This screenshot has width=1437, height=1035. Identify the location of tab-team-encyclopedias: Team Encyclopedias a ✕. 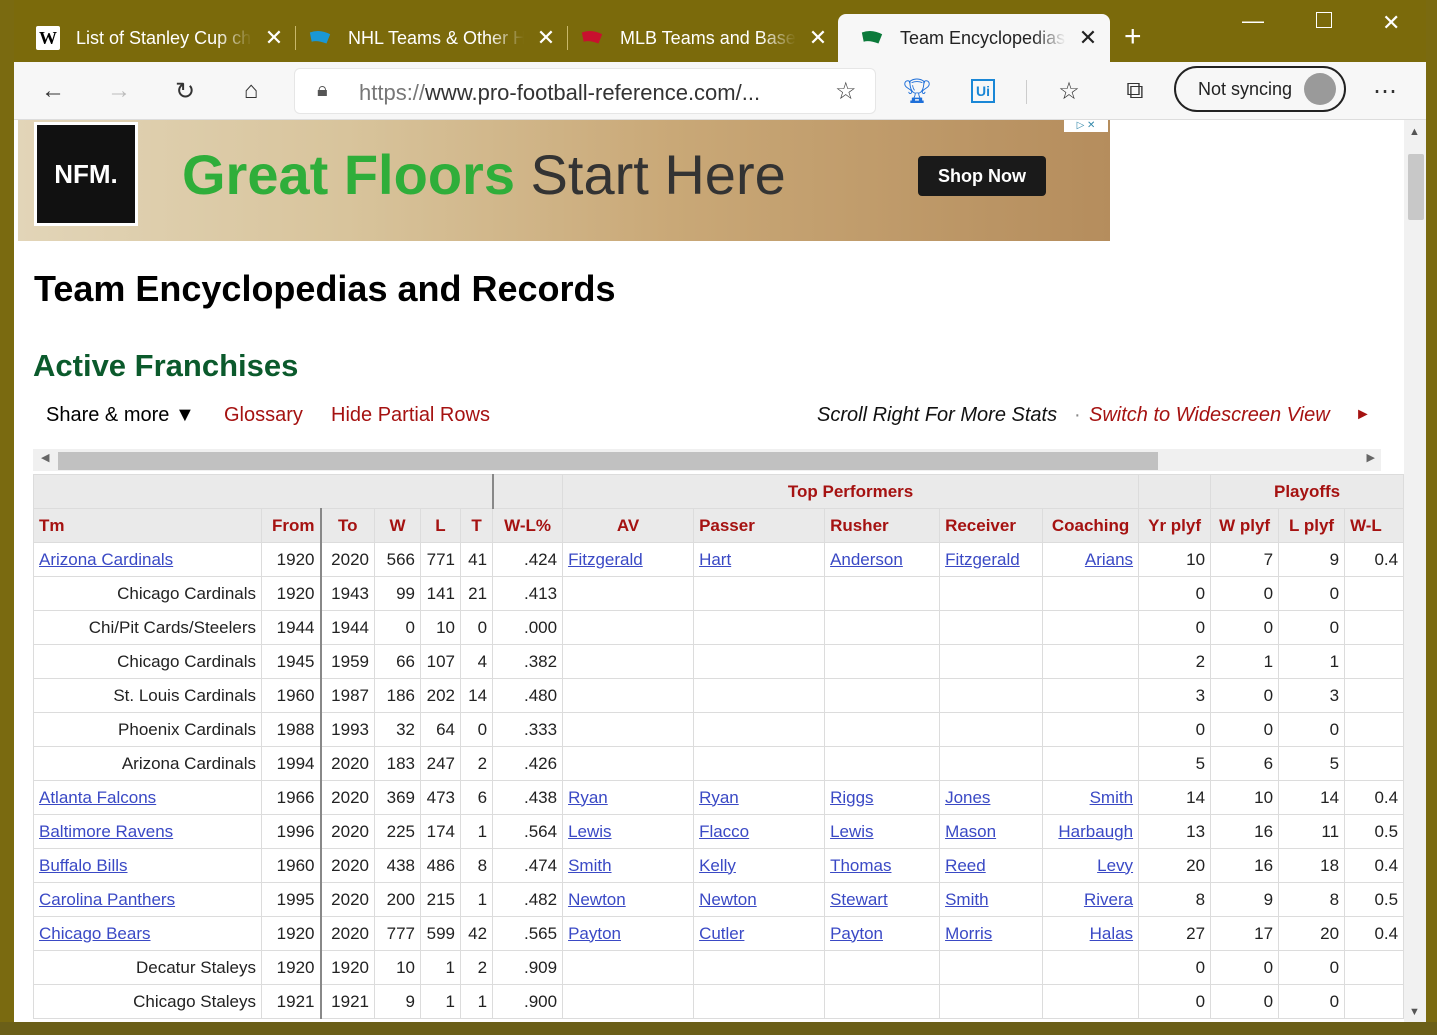
(974, 38).